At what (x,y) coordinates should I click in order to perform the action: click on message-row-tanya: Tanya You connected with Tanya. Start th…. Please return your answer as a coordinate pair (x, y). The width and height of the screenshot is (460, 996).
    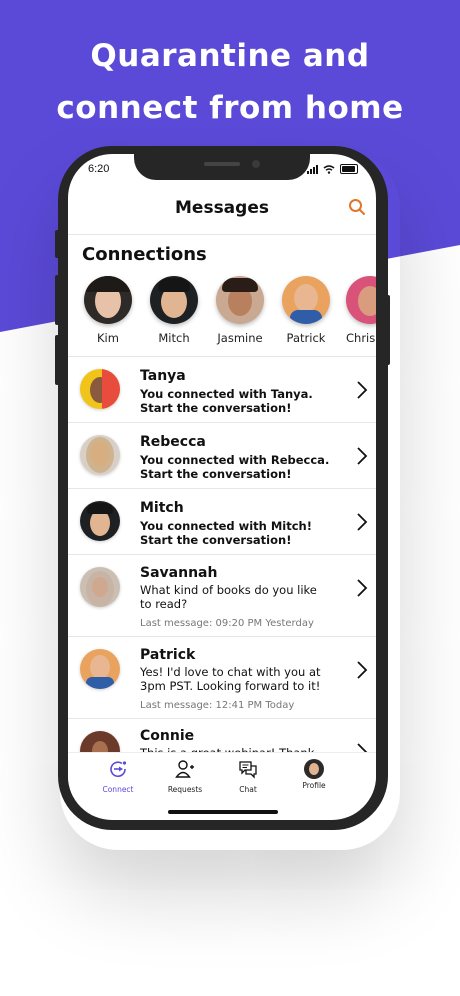
    Looking at the image, I should click on (222, 389).